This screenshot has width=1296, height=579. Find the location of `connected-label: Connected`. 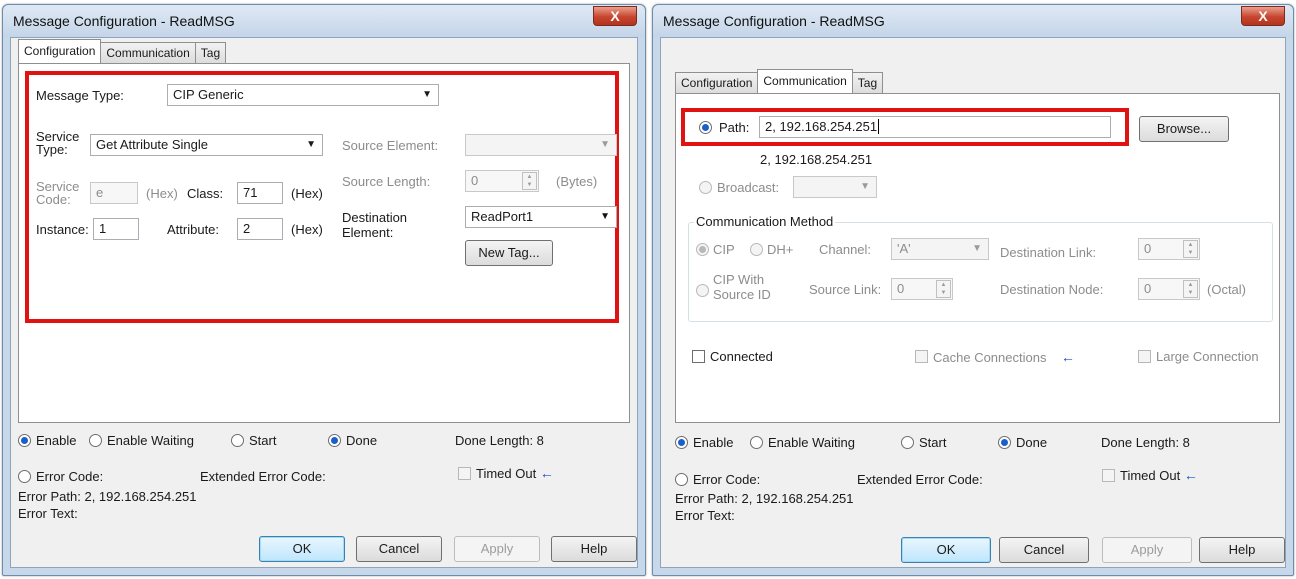

connected-label: Connected is located at coordinates (741, 356).